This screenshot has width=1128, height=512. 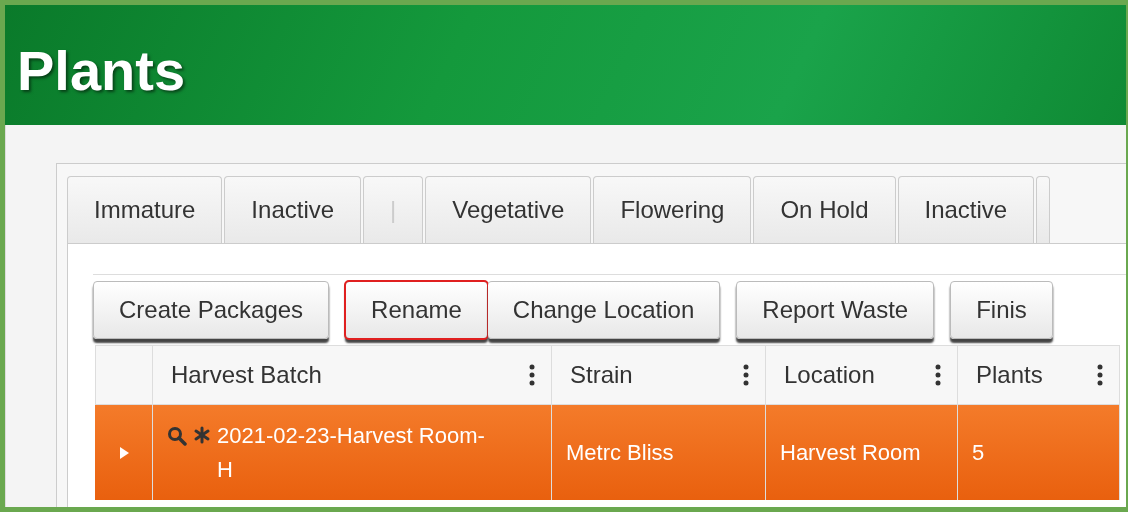 I want to click on column-header: Location, so click(x=862, y=375).